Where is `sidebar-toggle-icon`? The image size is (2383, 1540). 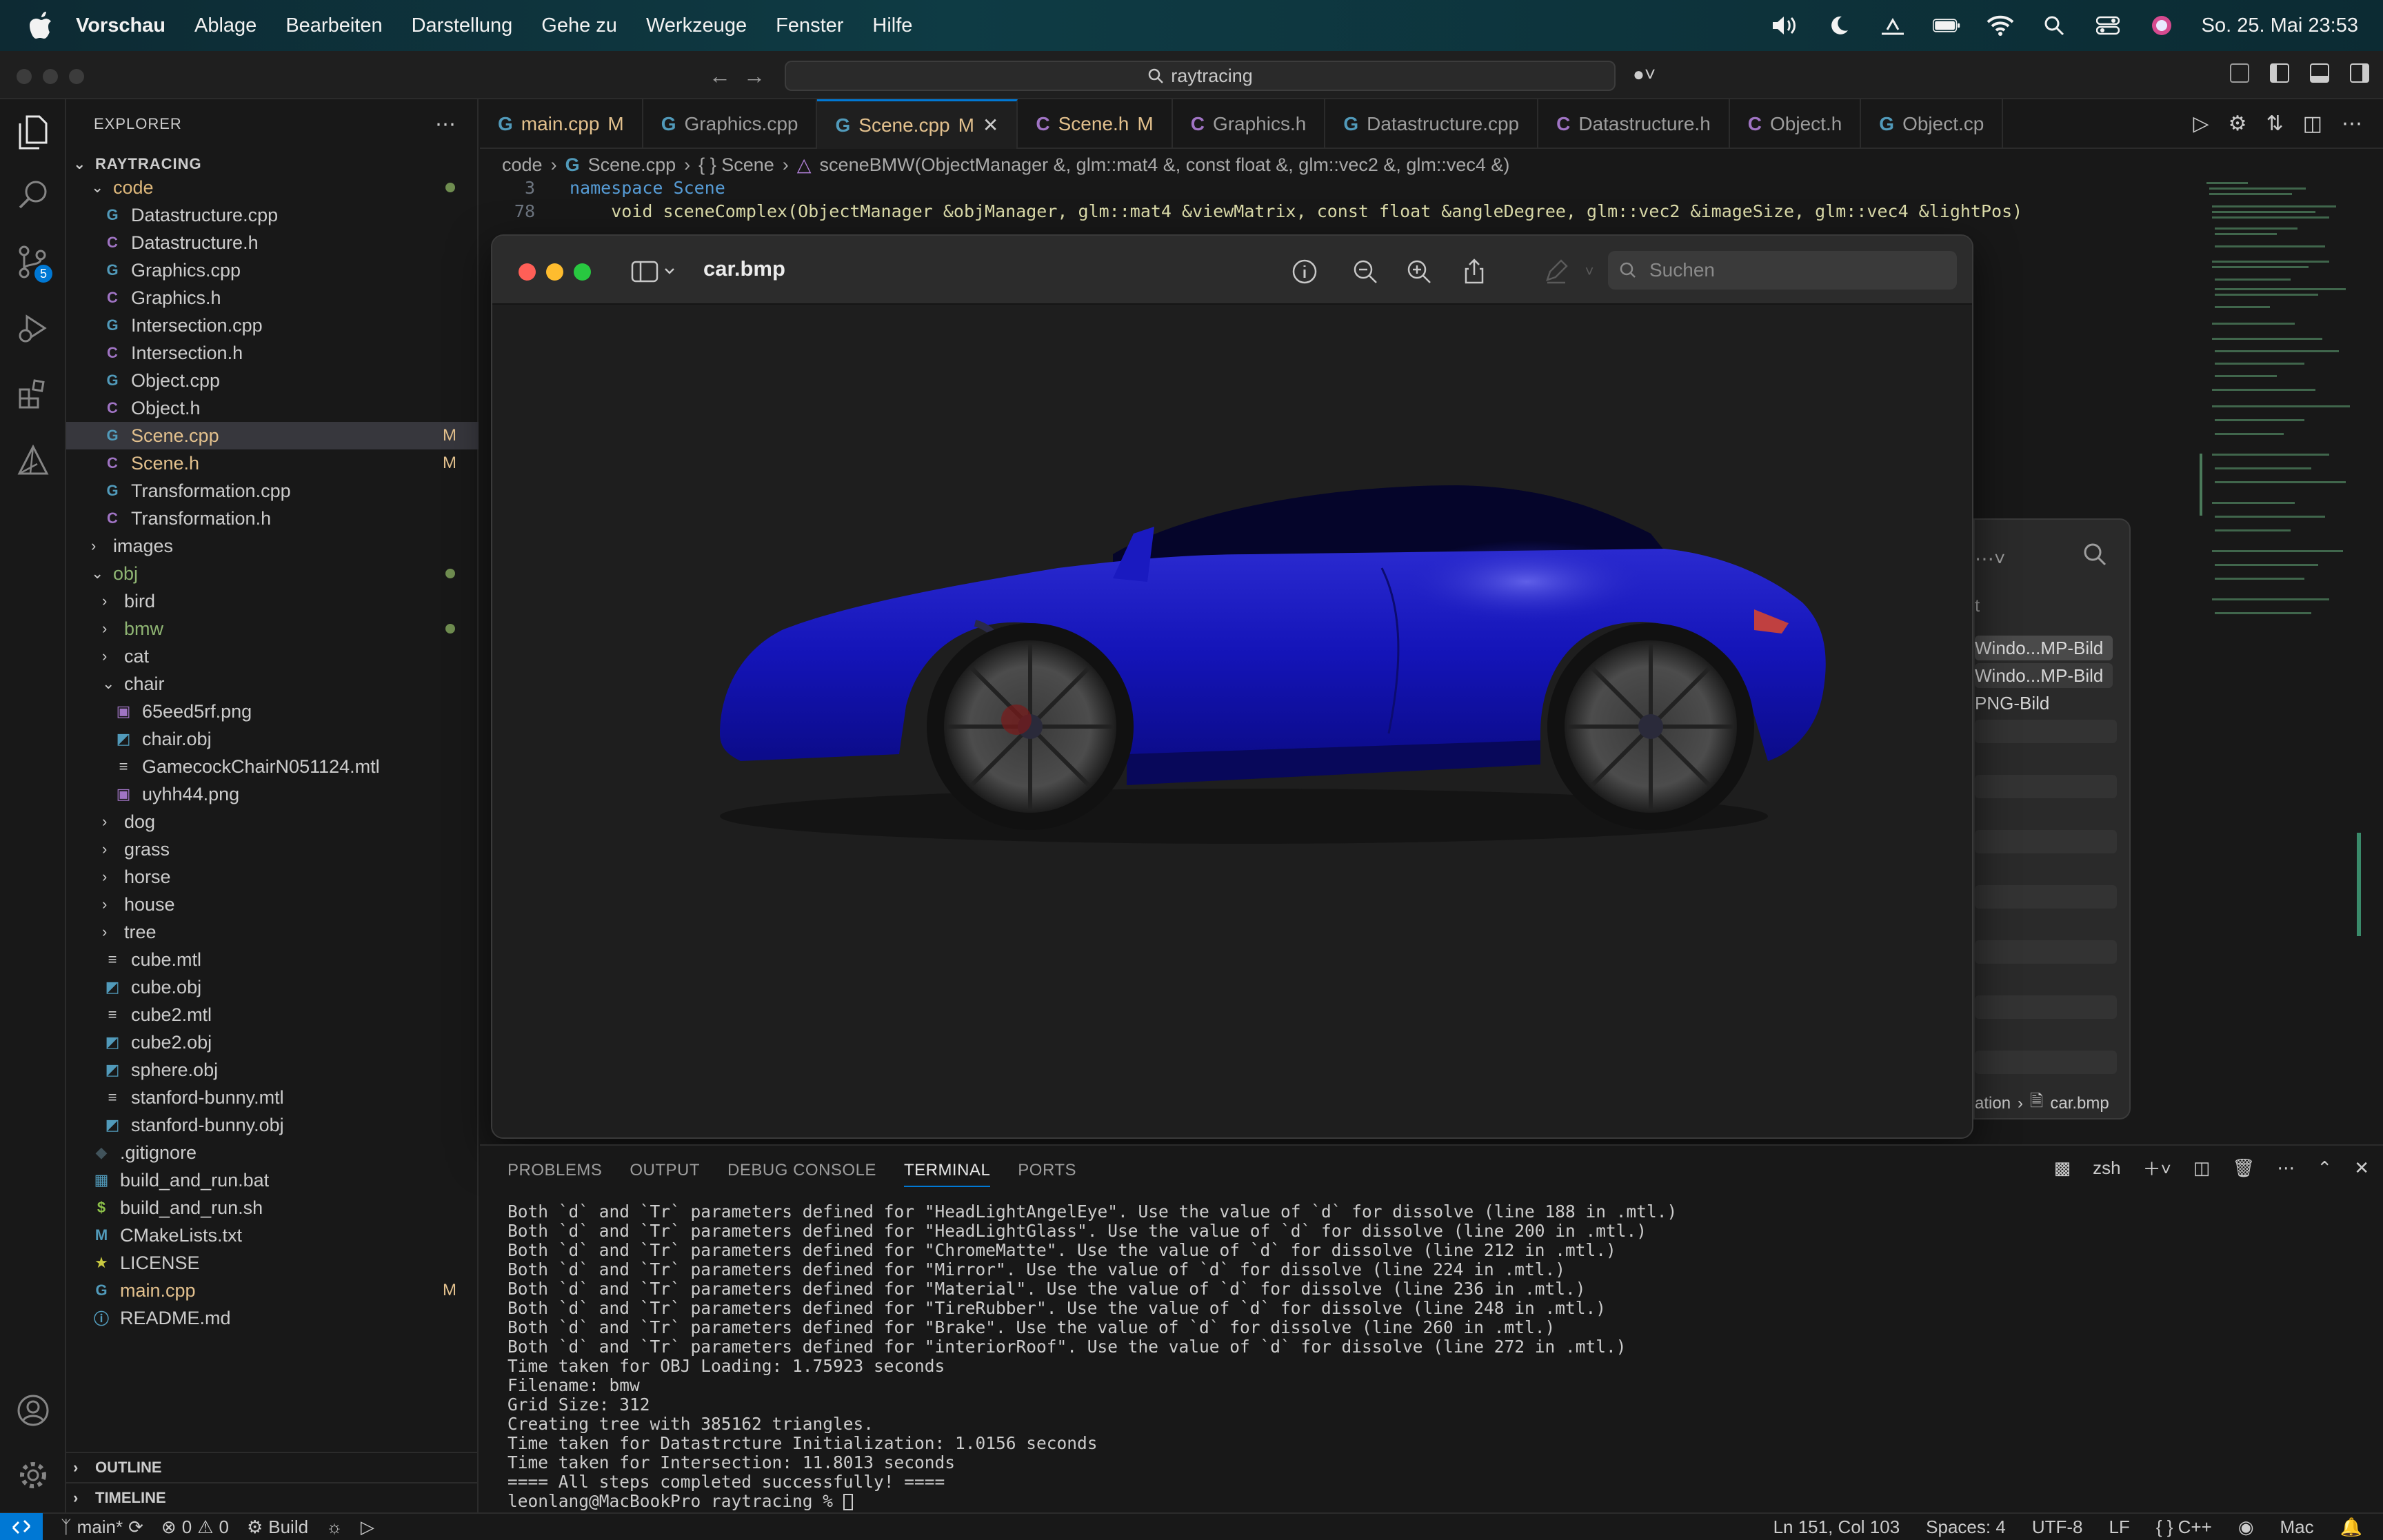 sidebar-toggle-icon is located at coordinates (655, 272).